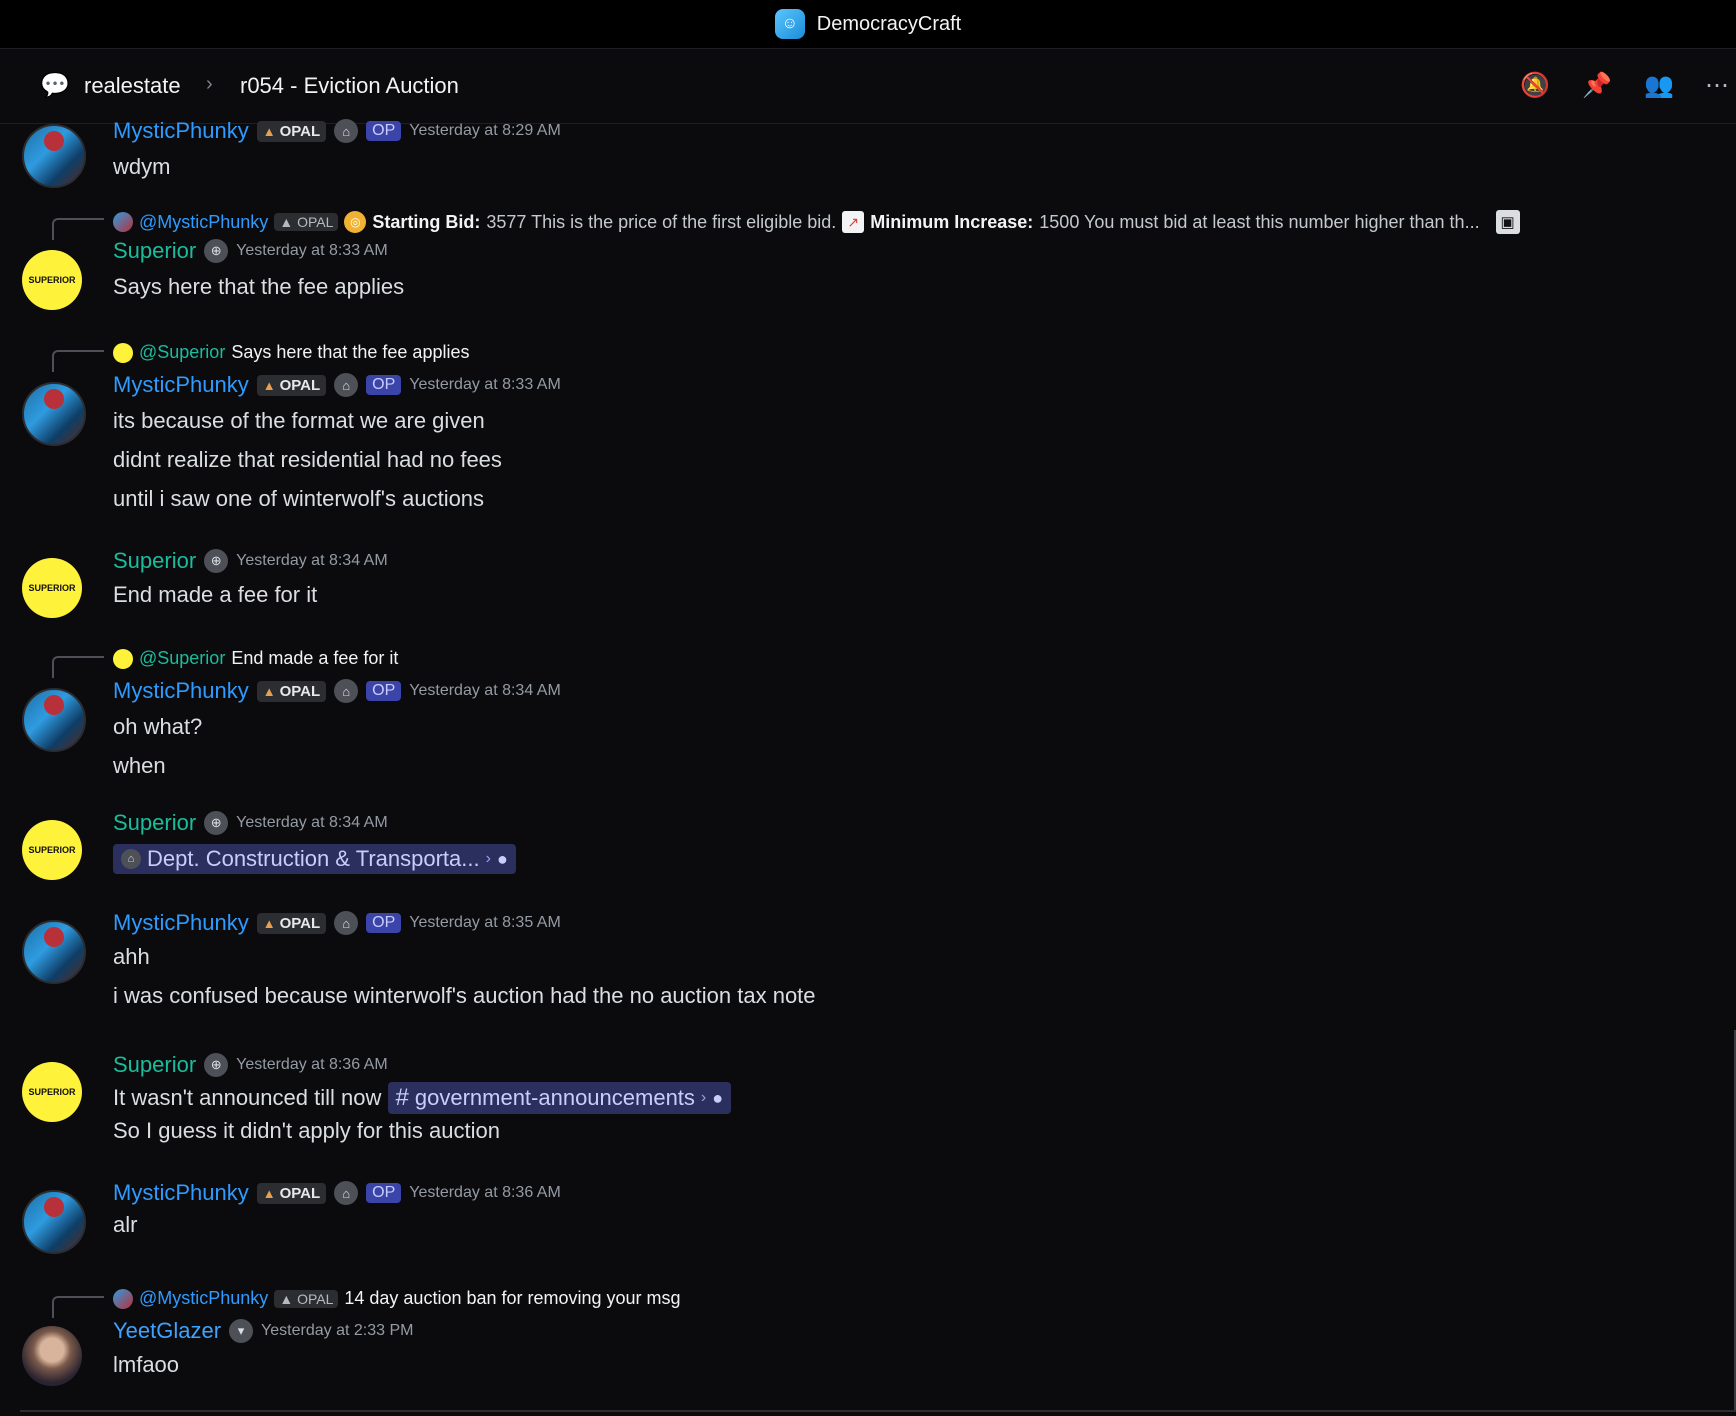  What do you see at coordinates (355, 222) in the screenshot?
I see `coin-icon: ◎` at bounding box center [355, 222].